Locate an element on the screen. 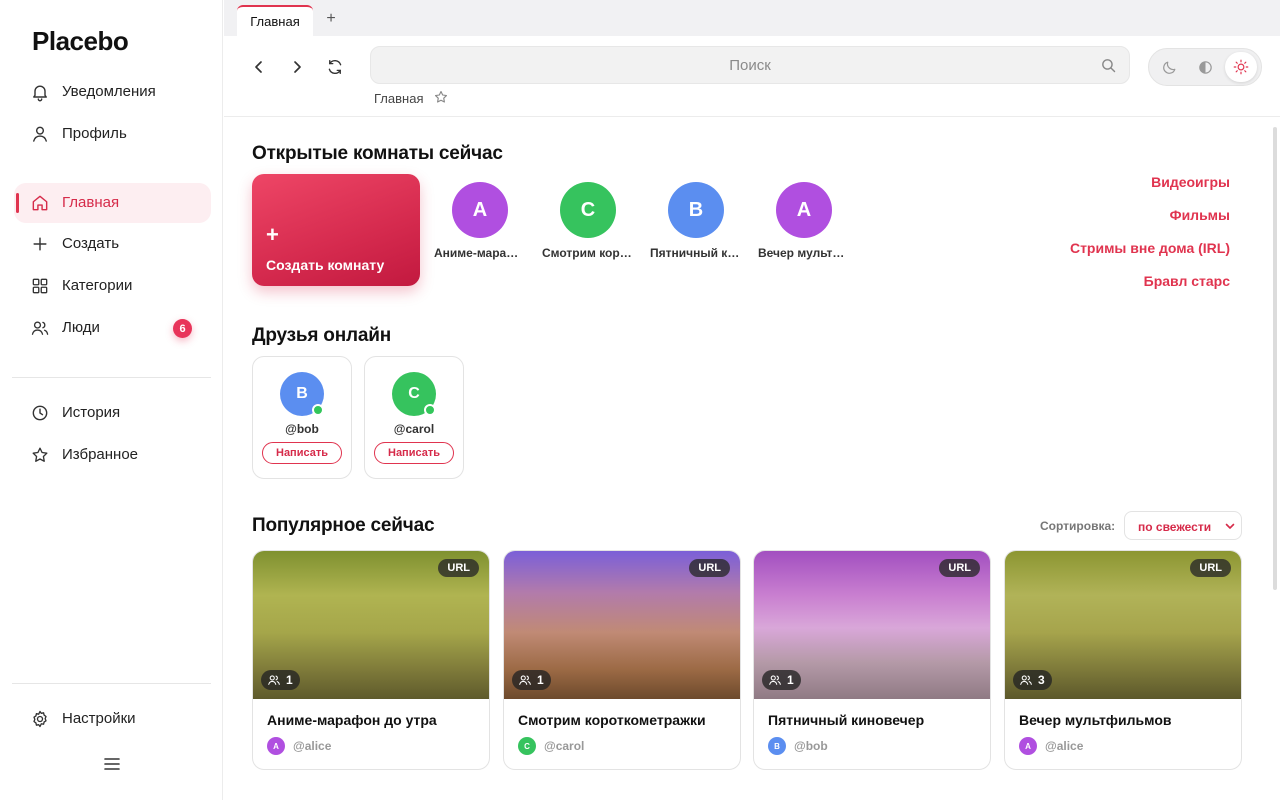  gear-icon is located at coordinates (40, 719).